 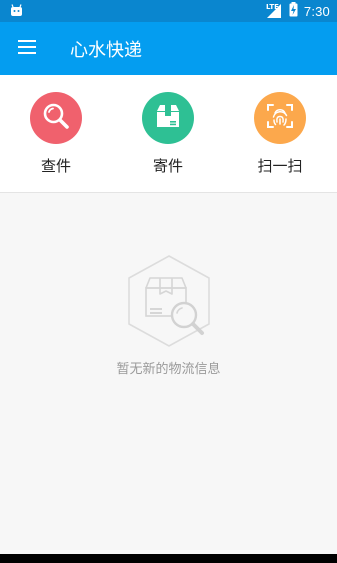 I want to click on app-title: 心水快递, so click(x=106, y=50).